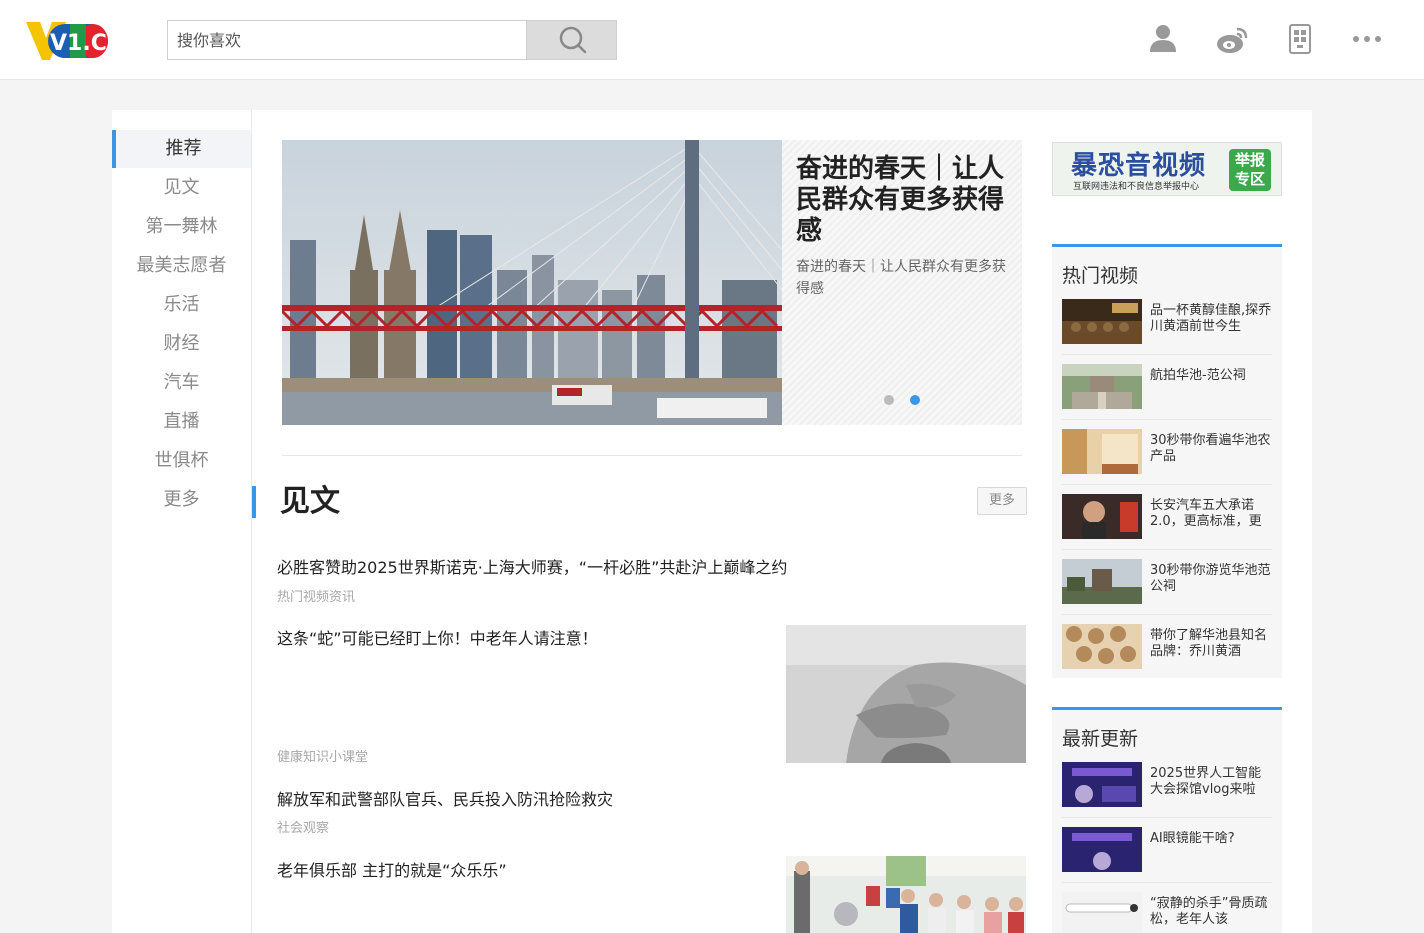 This screenshot has height=933, width=1424. Describe the element at coordinates (181, 227) in the screenshot. I see `nav-item-dance: 第一舞林` at that location.